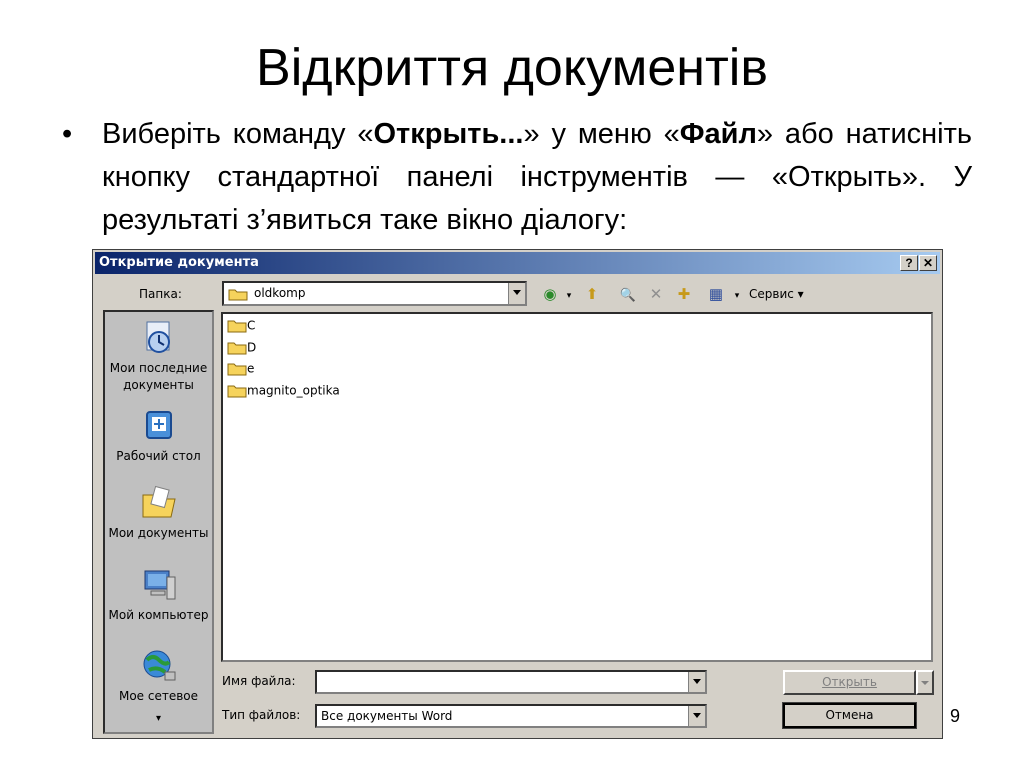 The image size is (1024, 768). Describe the element at coordinates (159, 585) in the screenshot. I see `my-computer-icon` at that location.